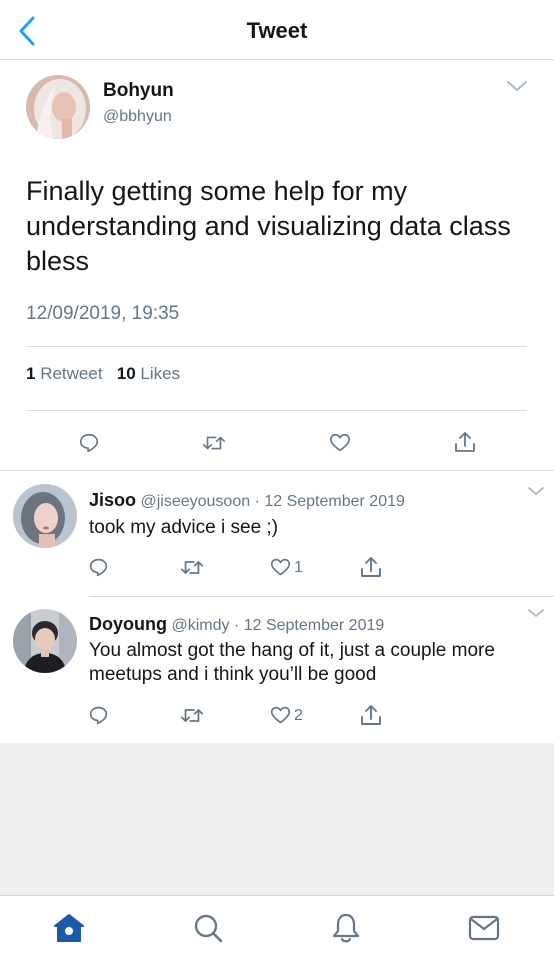  What do you see at coordinates (71, 373) in the screenshot?
I see `retweet-label: Retweet` at bounding box center [71, 373].